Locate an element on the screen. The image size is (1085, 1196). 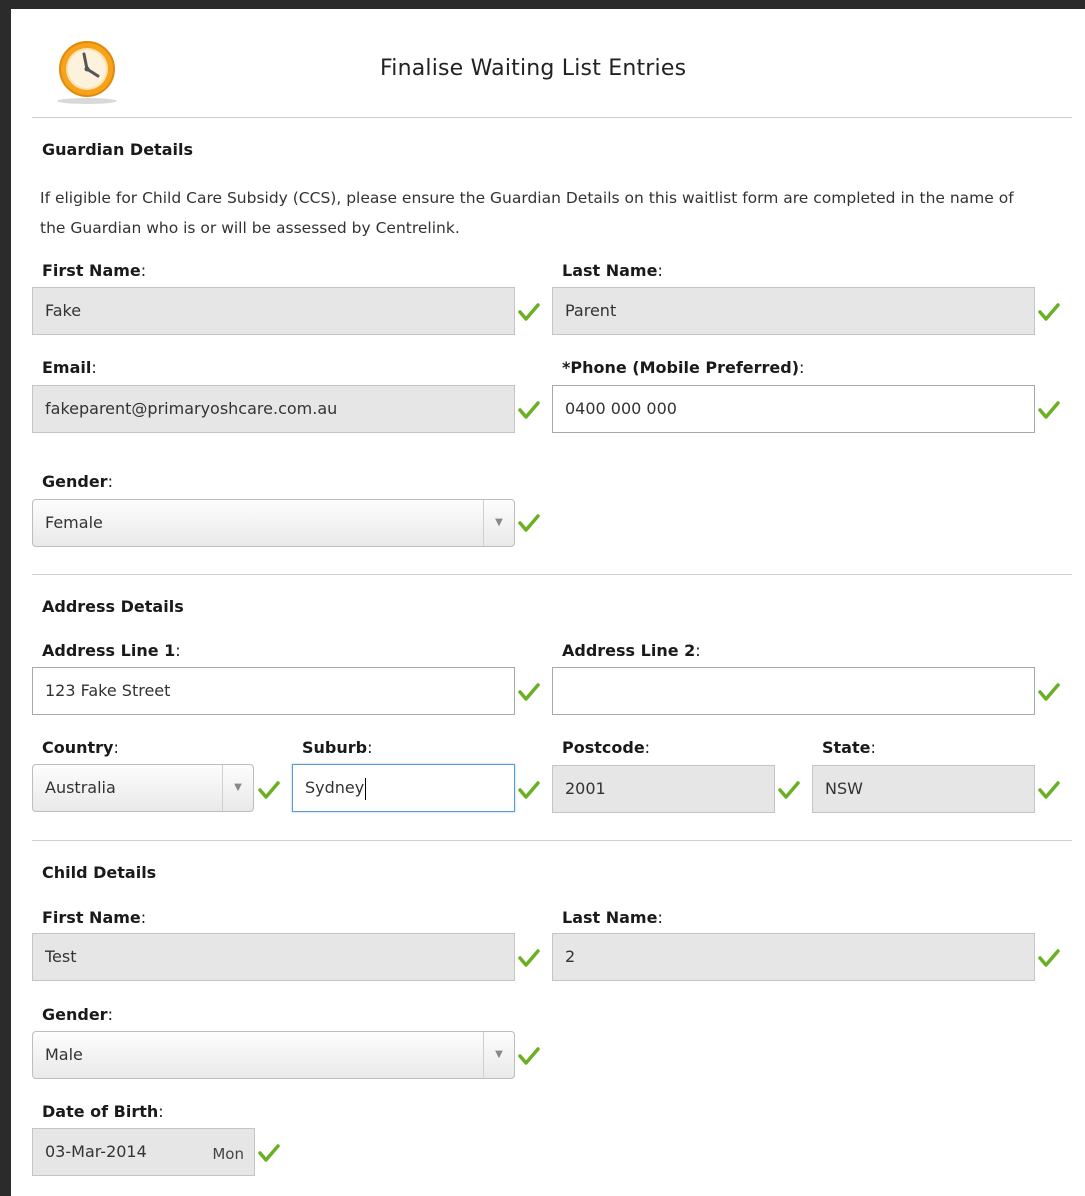
postcode-field: 2001 is located at coordinates (663, 789).